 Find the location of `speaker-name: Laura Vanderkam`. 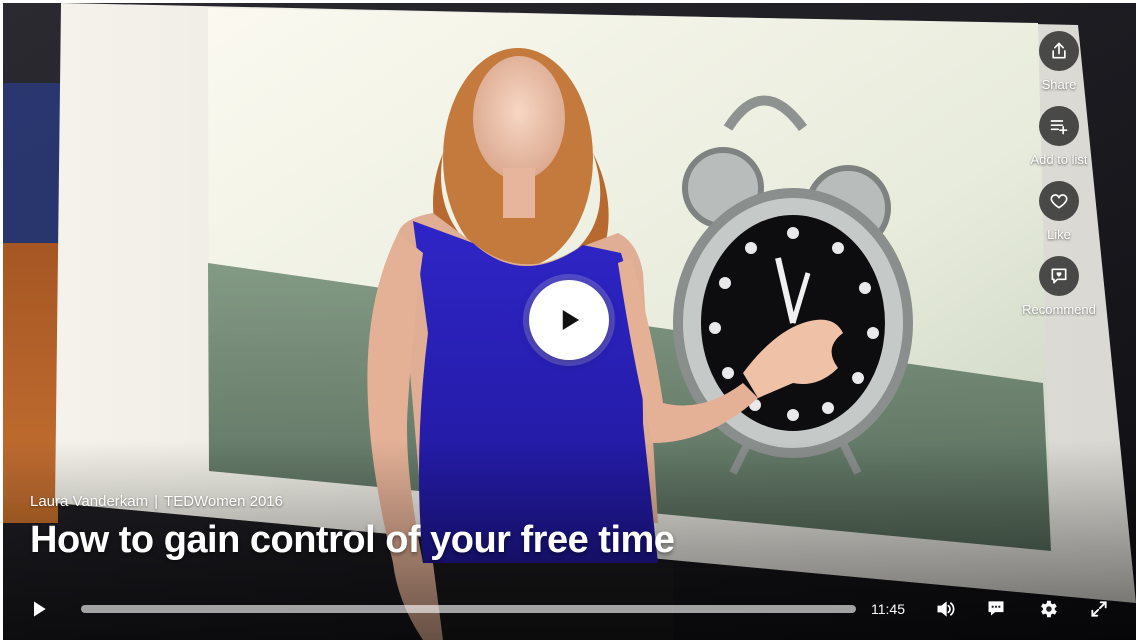

speaker-name: Laura Vanderkam is located at coordinates (89, 501).